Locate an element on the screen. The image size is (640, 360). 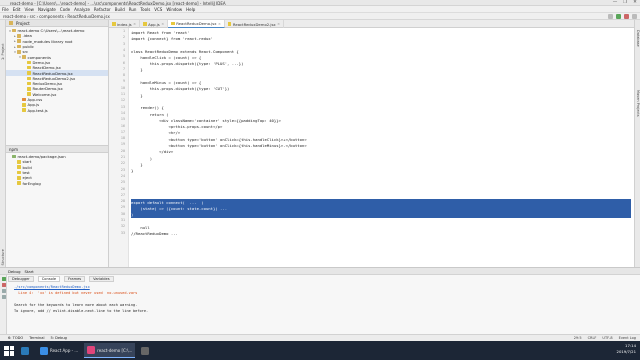
line-number: 4 is located at coordinates (123, 49).